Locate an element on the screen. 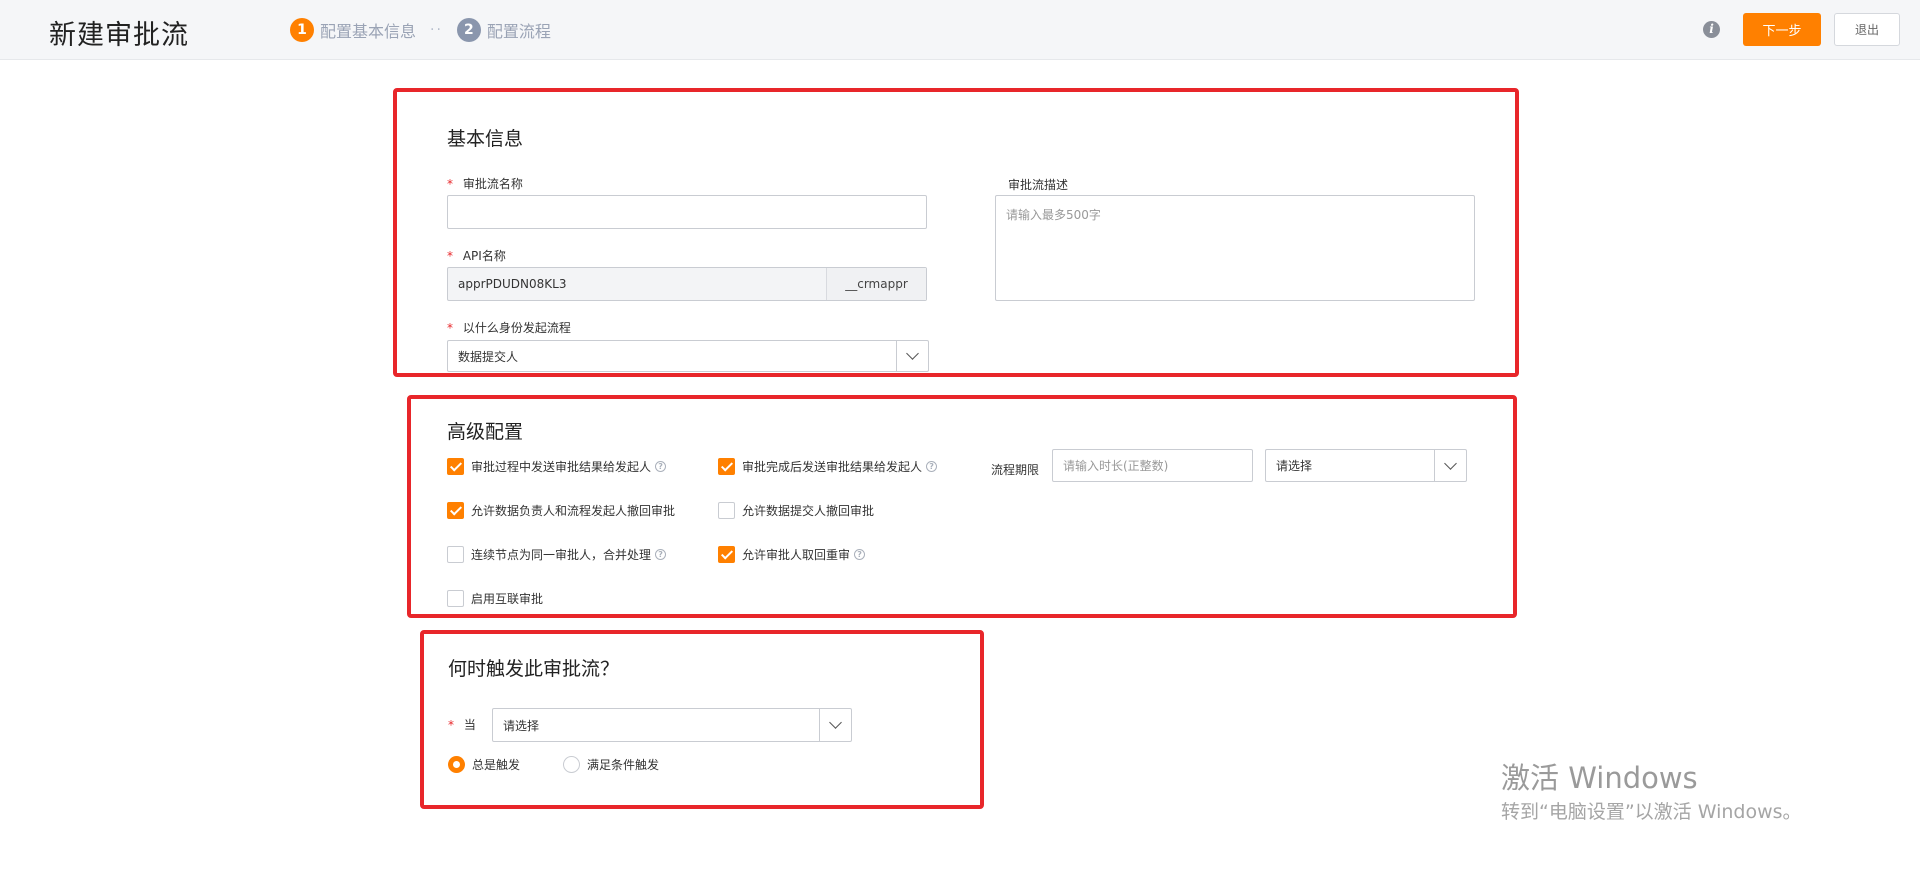 This screenshot has width=1920, height=870. description-textarea: 请输入最多500字 is located at coordinates (1235, 248).